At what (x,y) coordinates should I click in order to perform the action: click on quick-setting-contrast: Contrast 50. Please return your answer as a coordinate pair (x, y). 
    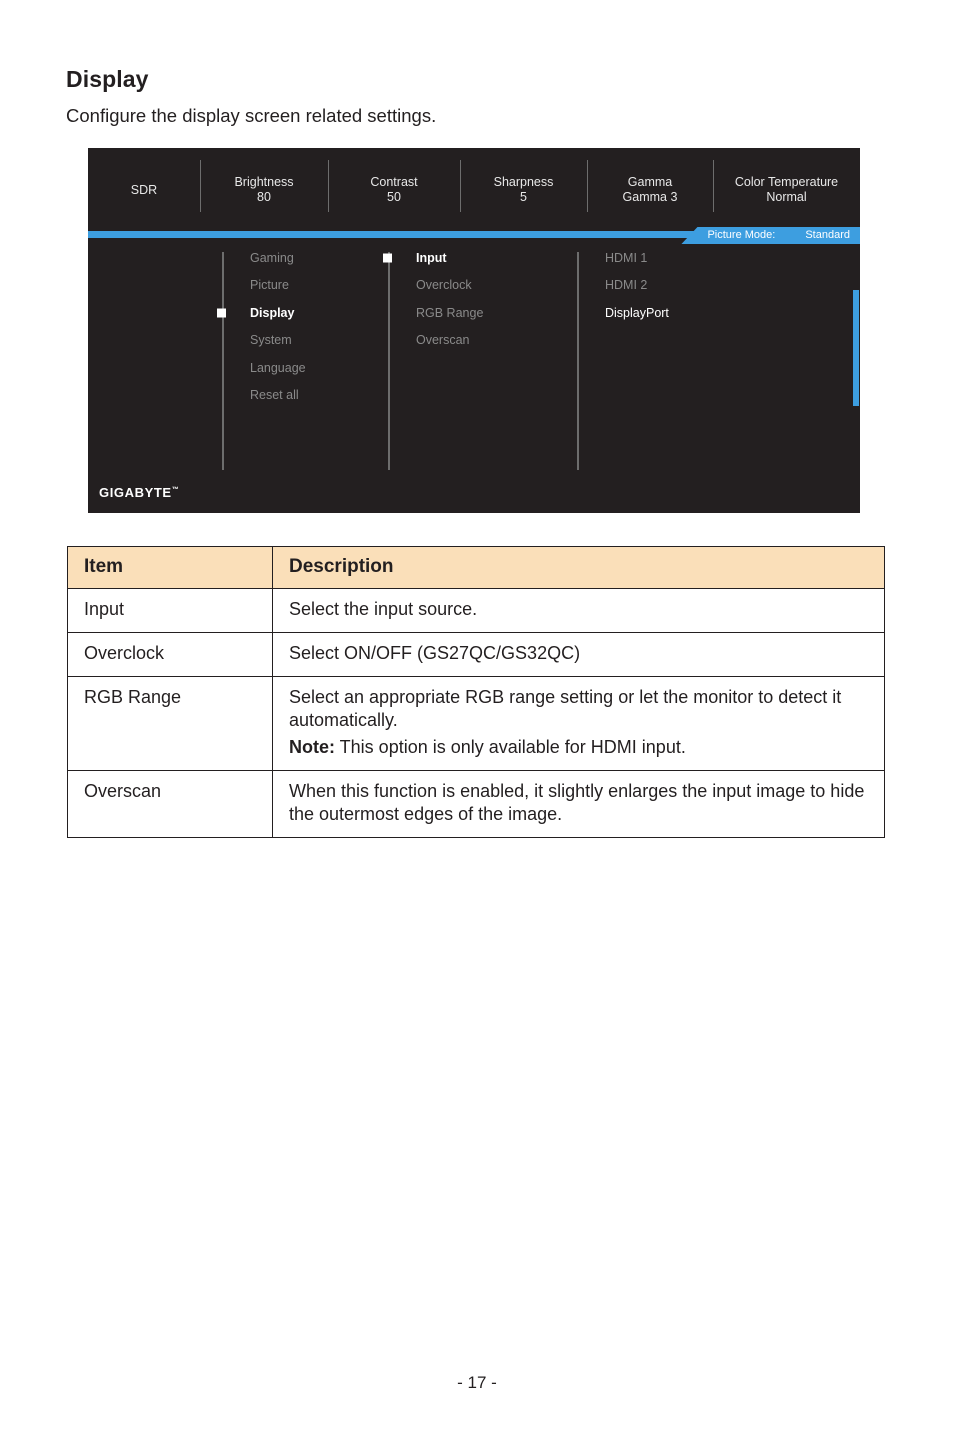
    Looking at the image, I should click on (394, 186).